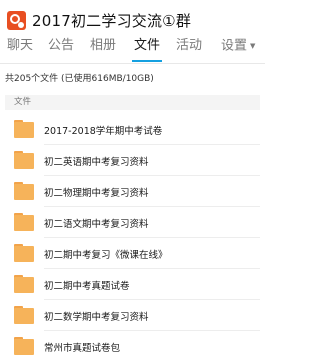  What do you see at coordinates (82, 348) in the screenshot?
I see `file-name: 常州市真题试卷包` at bounding box center [82, 348].